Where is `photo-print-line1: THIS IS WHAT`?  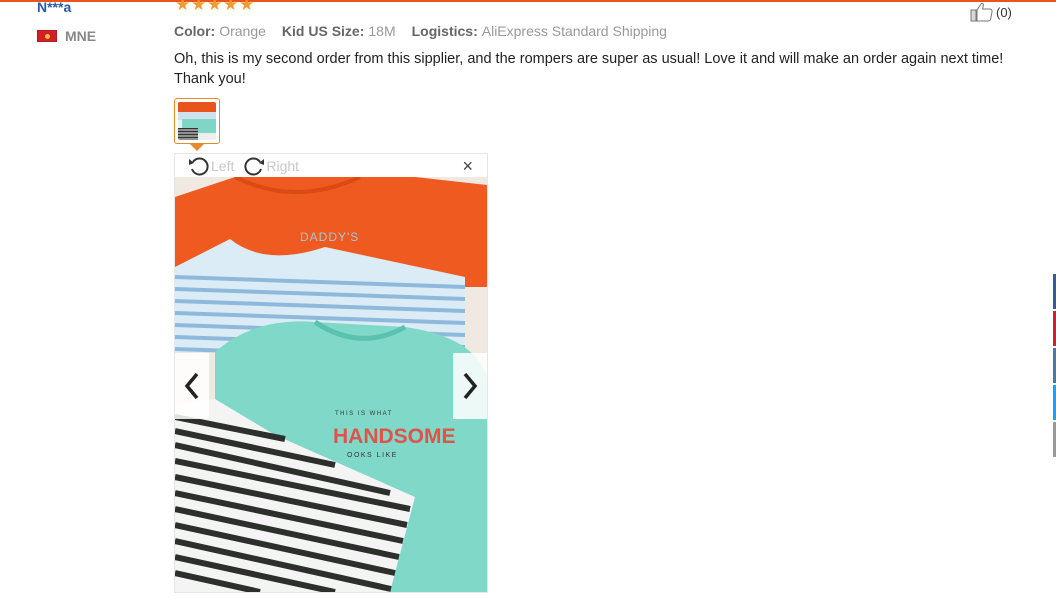
photo-print-line1: THIS IS WHAT is located at coordinates (364, 414).